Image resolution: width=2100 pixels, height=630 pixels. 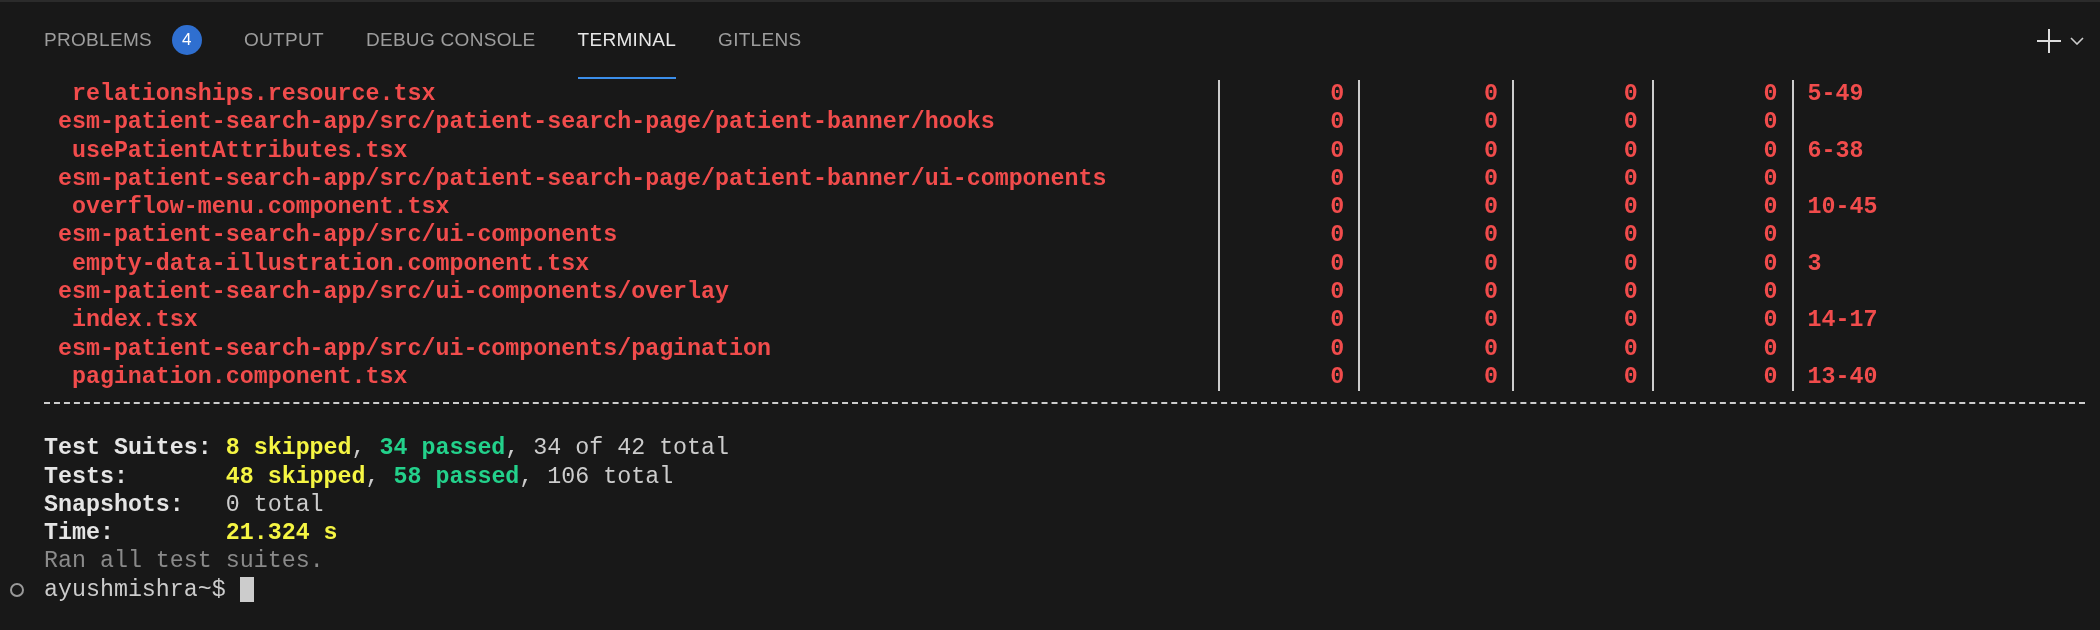 I want to click on status-message: Ran all test suites., so click(x=184, y=561).